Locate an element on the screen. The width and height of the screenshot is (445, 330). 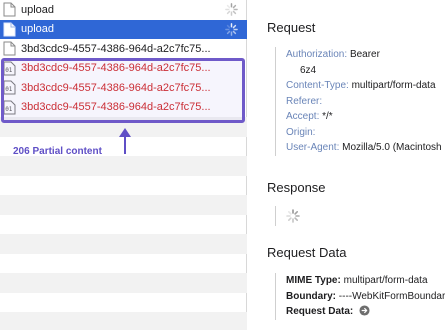
request-data-row: Request Data: is located at coordinates (365, 312).